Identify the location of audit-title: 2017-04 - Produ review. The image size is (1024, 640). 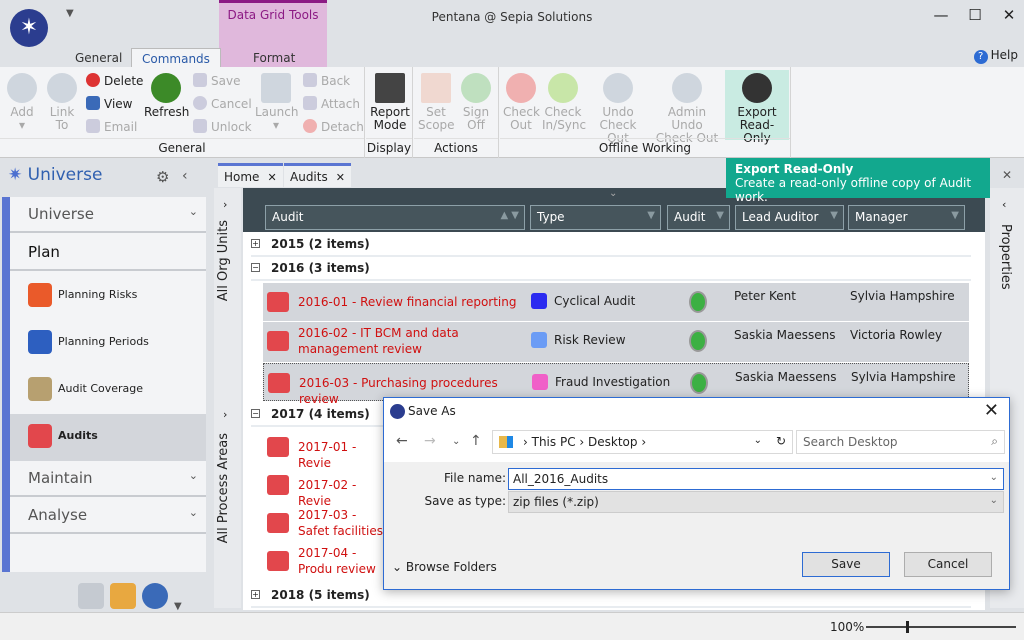
(340, 561).